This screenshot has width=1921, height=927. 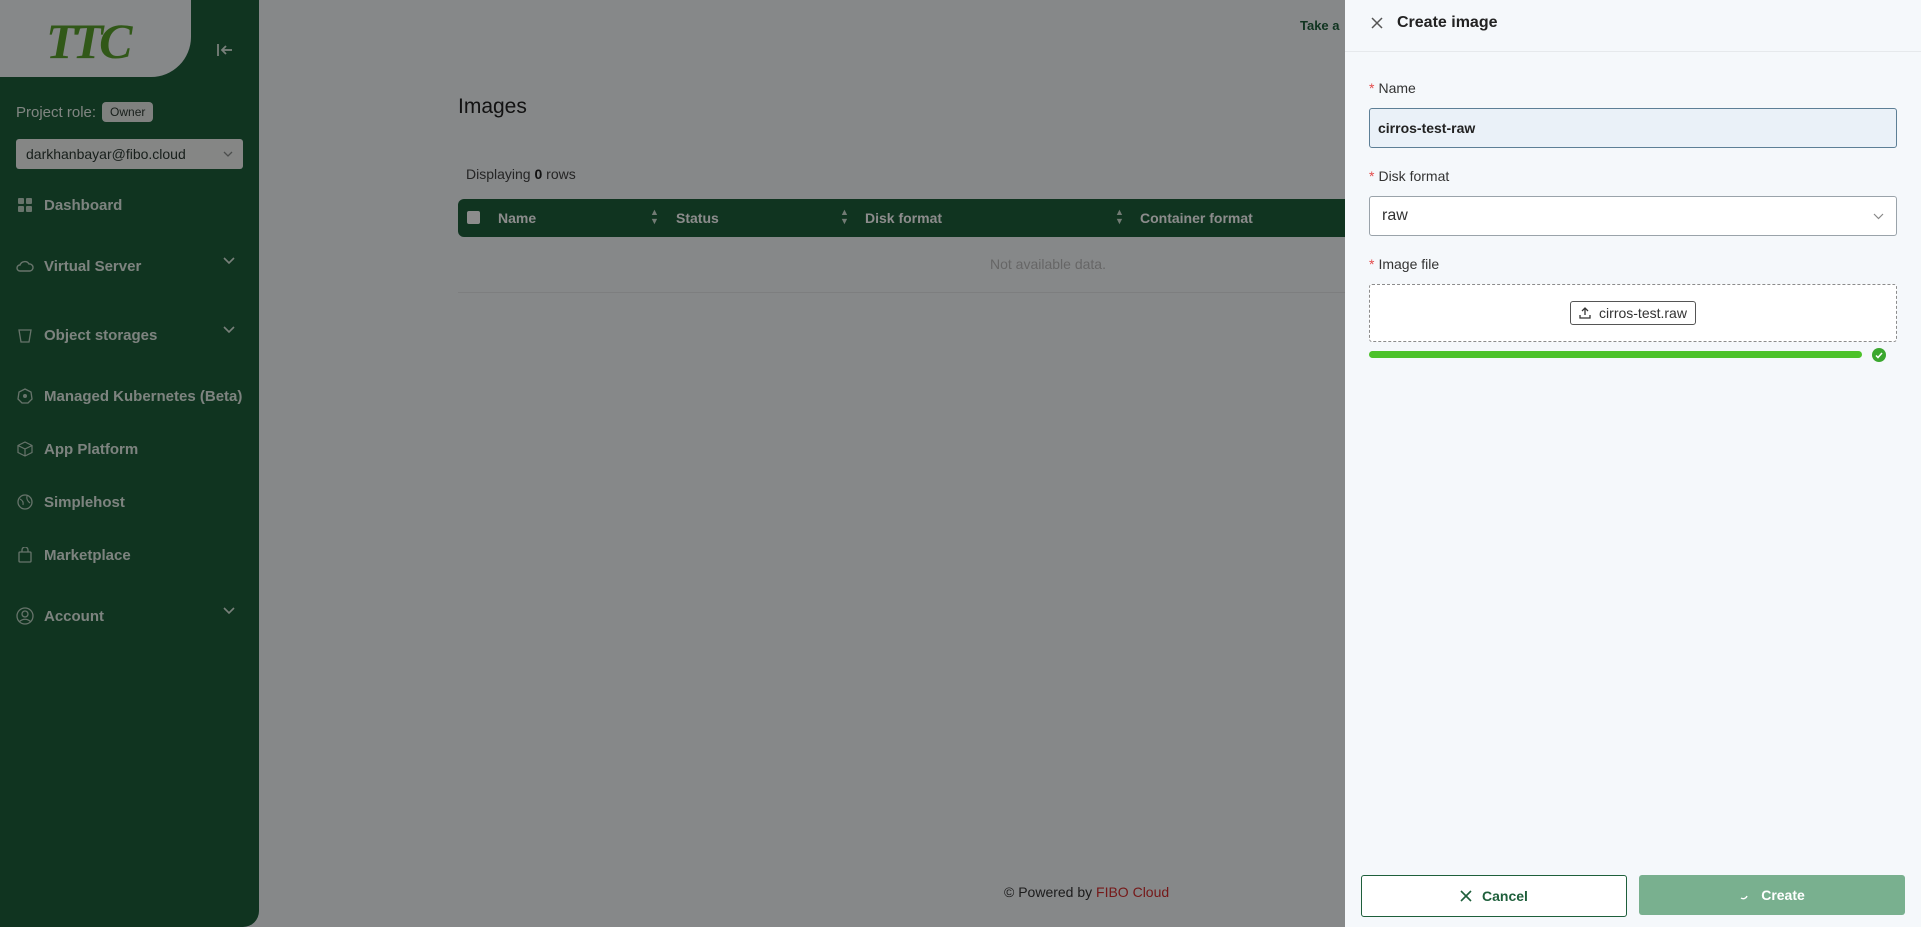 I want to click on name-input, so click(x=1633, y=128).